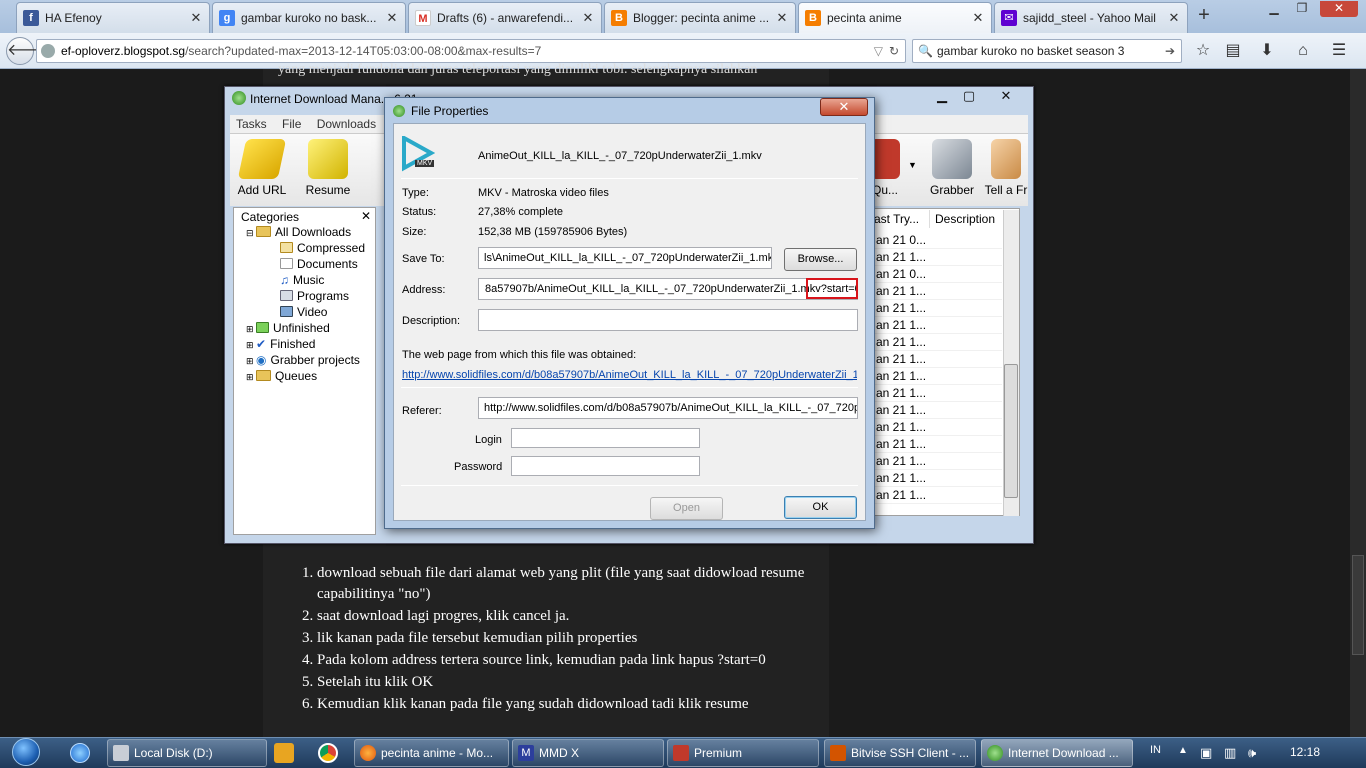  I want to click on chrome-icon, so click(328, 753).